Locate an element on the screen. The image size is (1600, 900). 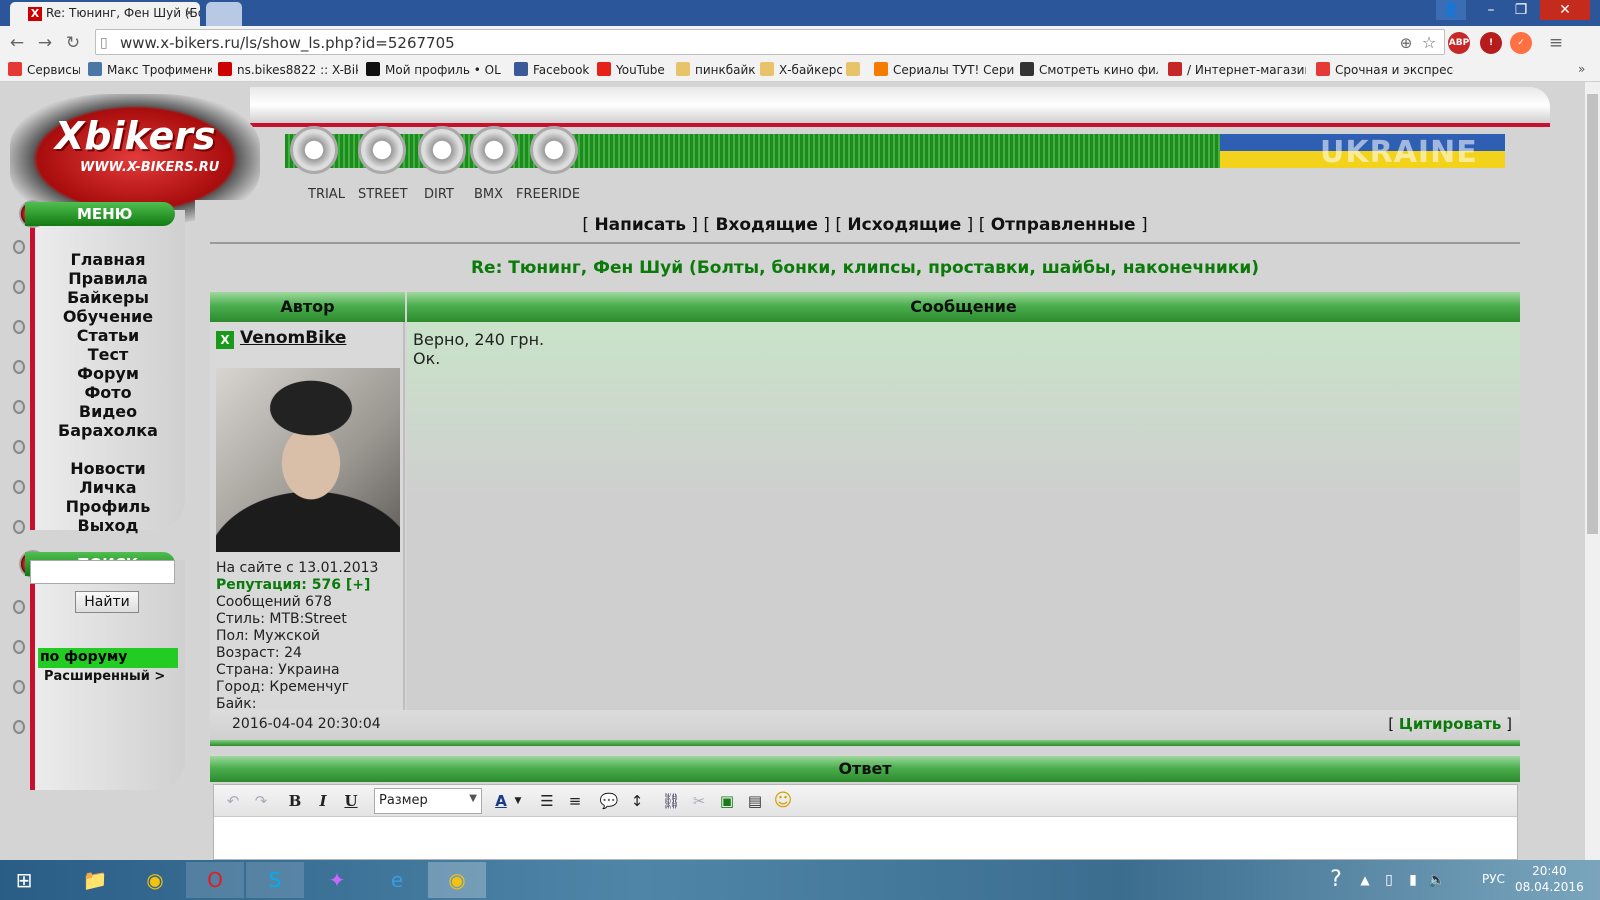
more-bookmarks-icon: » is located at coordinates (1585, 69).